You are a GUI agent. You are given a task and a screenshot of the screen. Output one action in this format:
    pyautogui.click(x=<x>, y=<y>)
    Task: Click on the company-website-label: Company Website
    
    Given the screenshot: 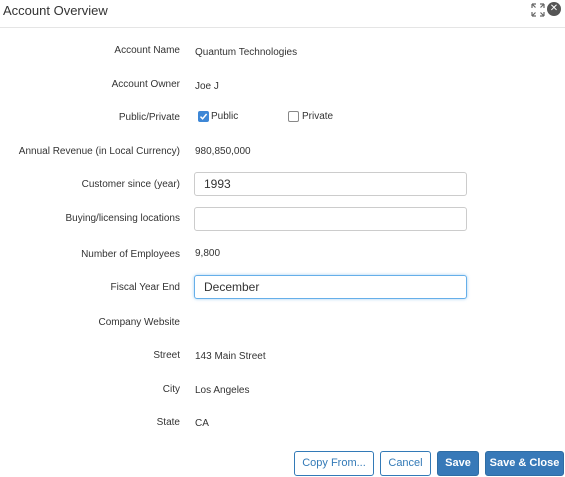 What is the action you would take?
    pyautogui.click(x=139, y=322)
    